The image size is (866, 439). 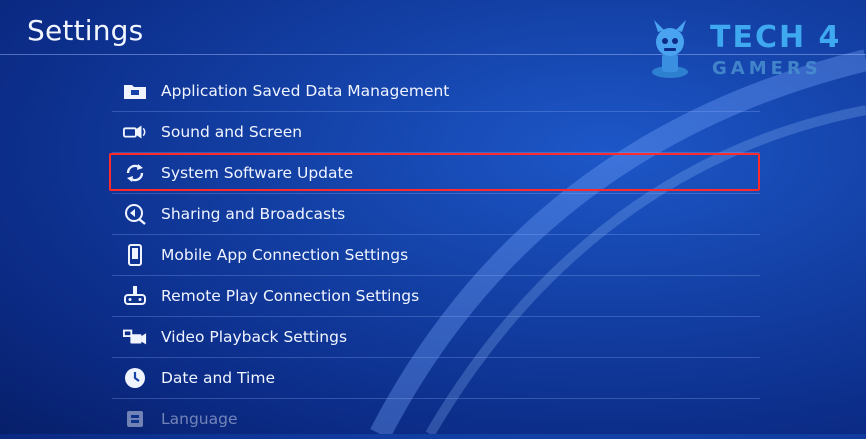 I want to click on refresh-icon, so click(x=135, y=173).